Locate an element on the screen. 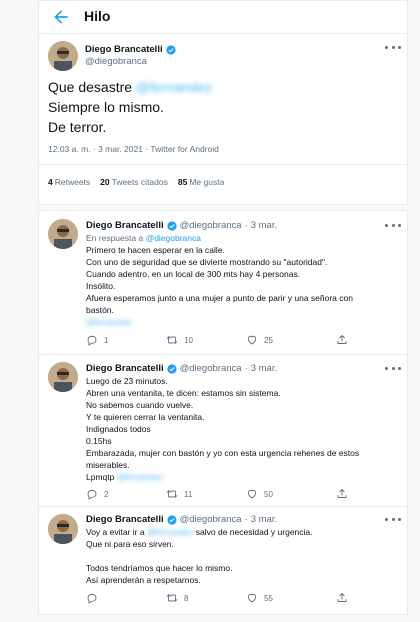 This screenshot has height=622, width=420. tweet-actions: 2 11 50 is located at coordinates (226, 495).